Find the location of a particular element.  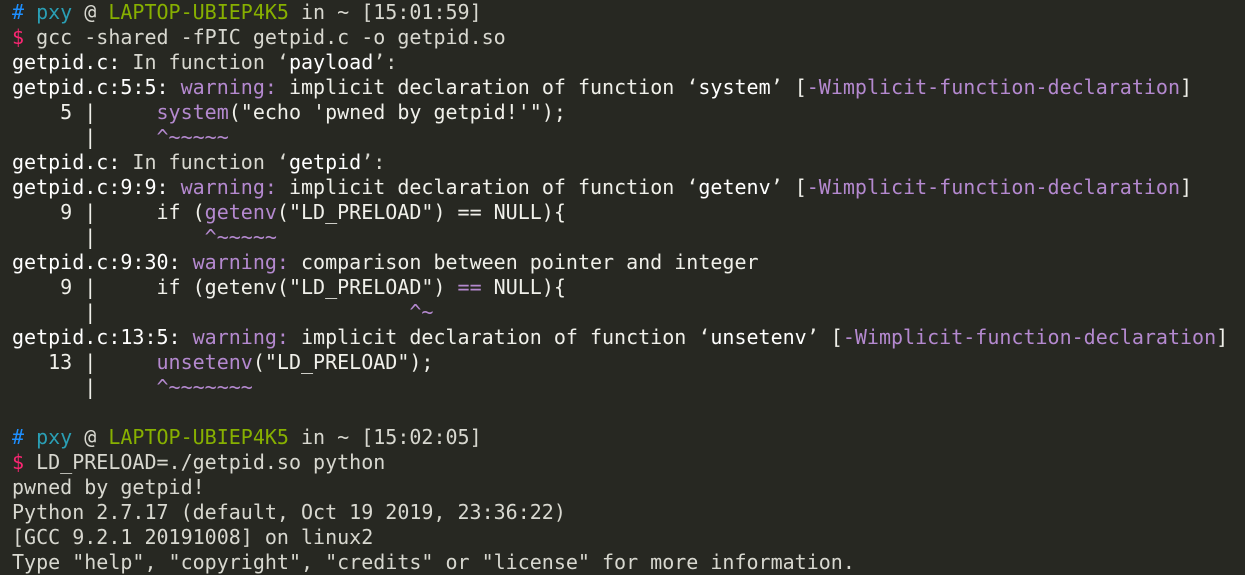

terminal-text: ("echo 'pwned by getpid!'"); is located at coordinates (397, 112).